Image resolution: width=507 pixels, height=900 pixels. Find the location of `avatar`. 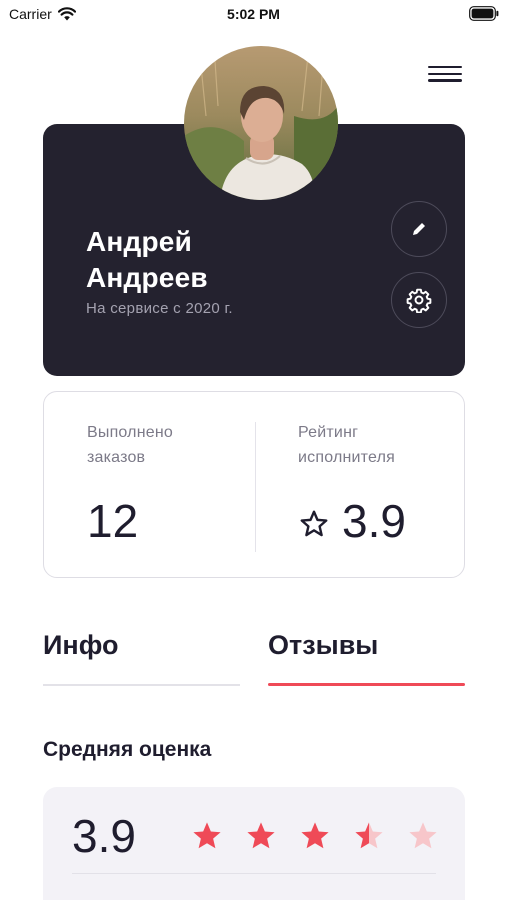

avatar is located at coordinates (261, 123).